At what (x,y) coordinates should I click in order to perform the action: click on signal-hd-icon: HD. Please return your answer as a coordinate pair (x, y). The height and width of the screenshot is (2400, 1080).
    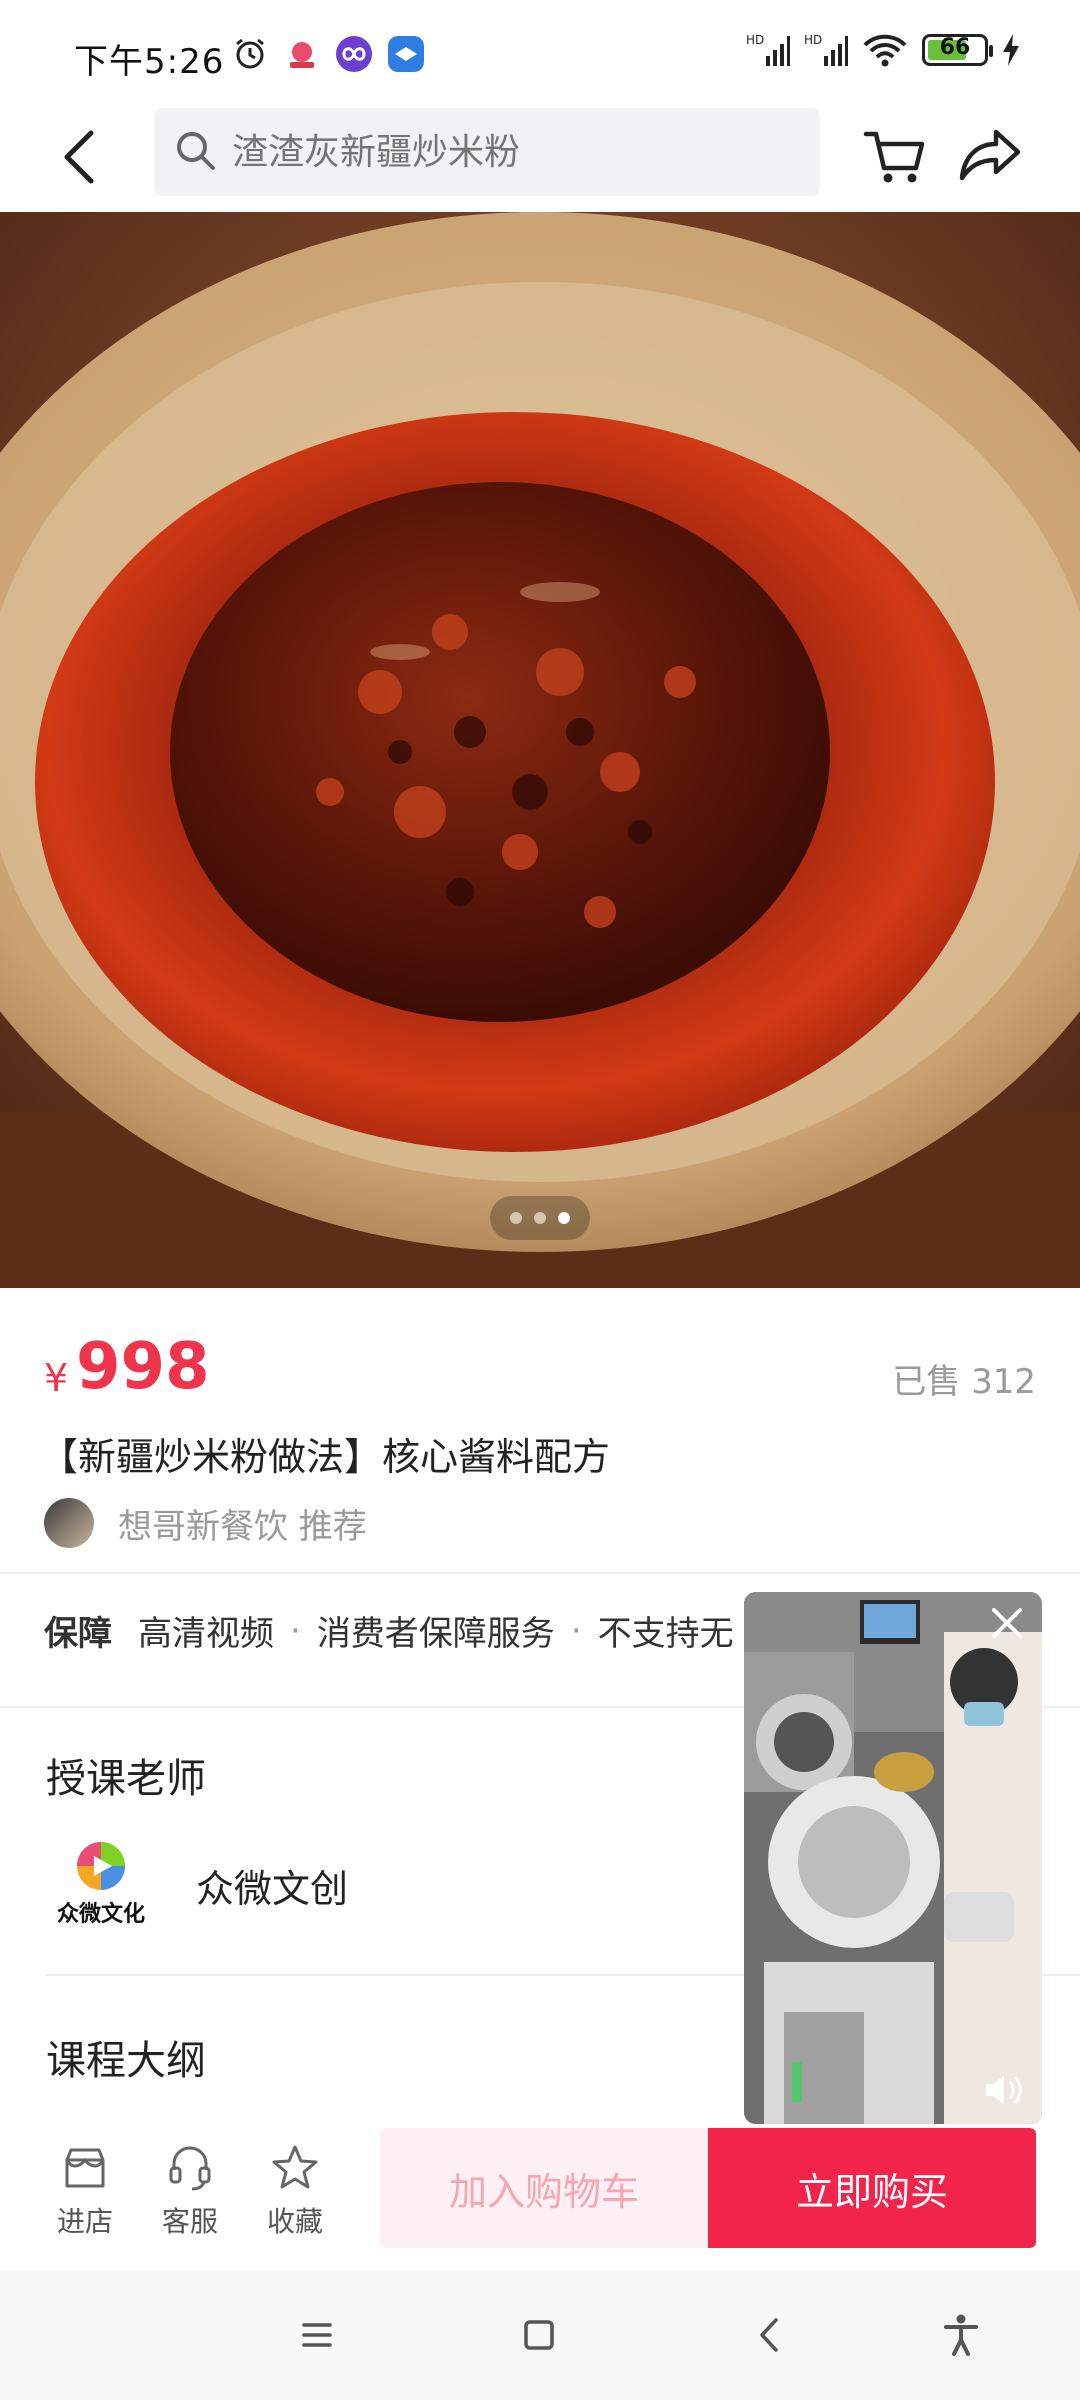
    Looking at the image, I should click on (768, 49).